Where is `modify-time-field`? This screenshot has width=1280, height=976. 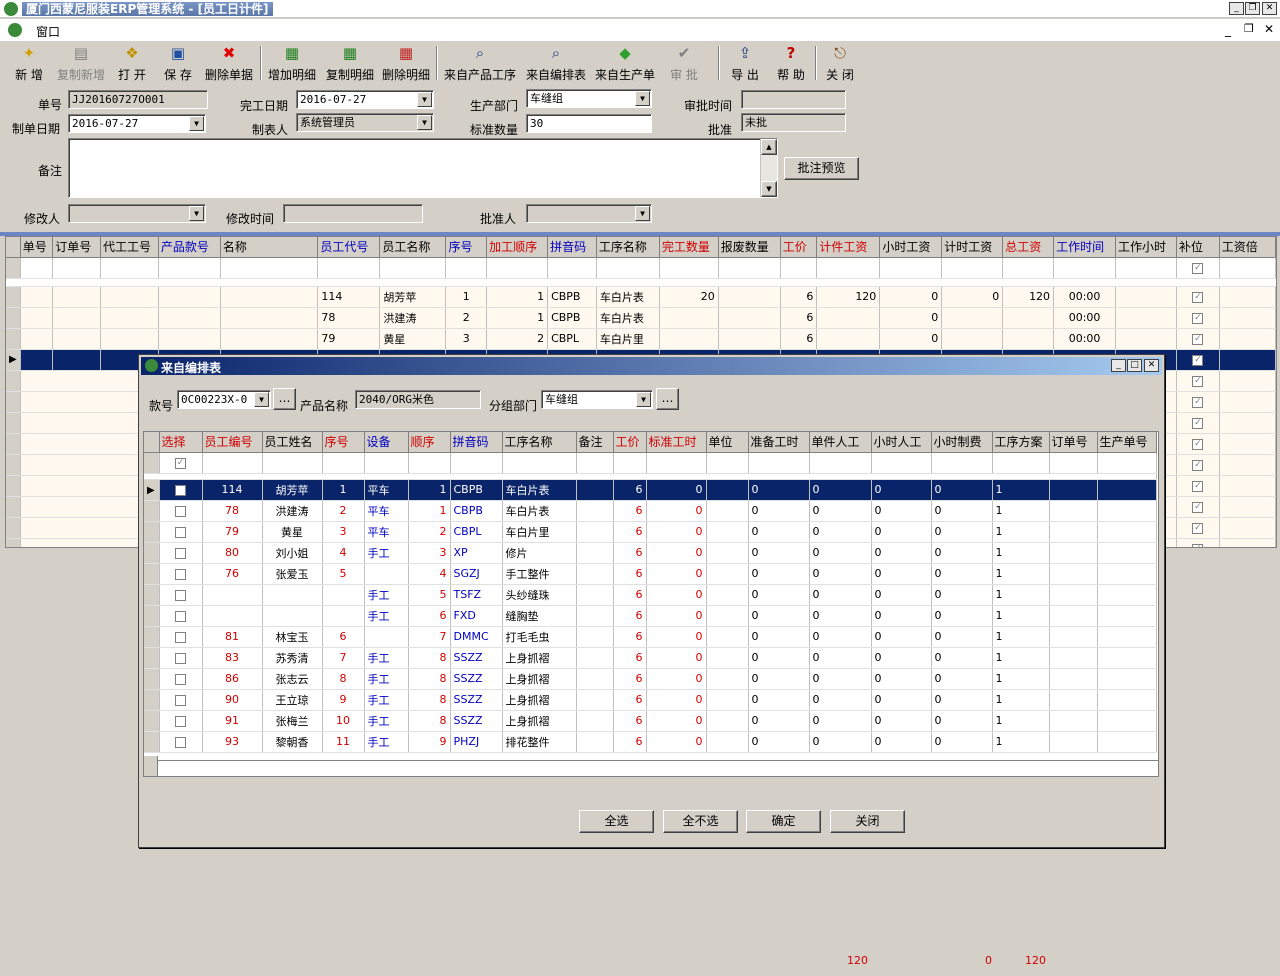 modify-time-field is located at coordinates (353, 213).